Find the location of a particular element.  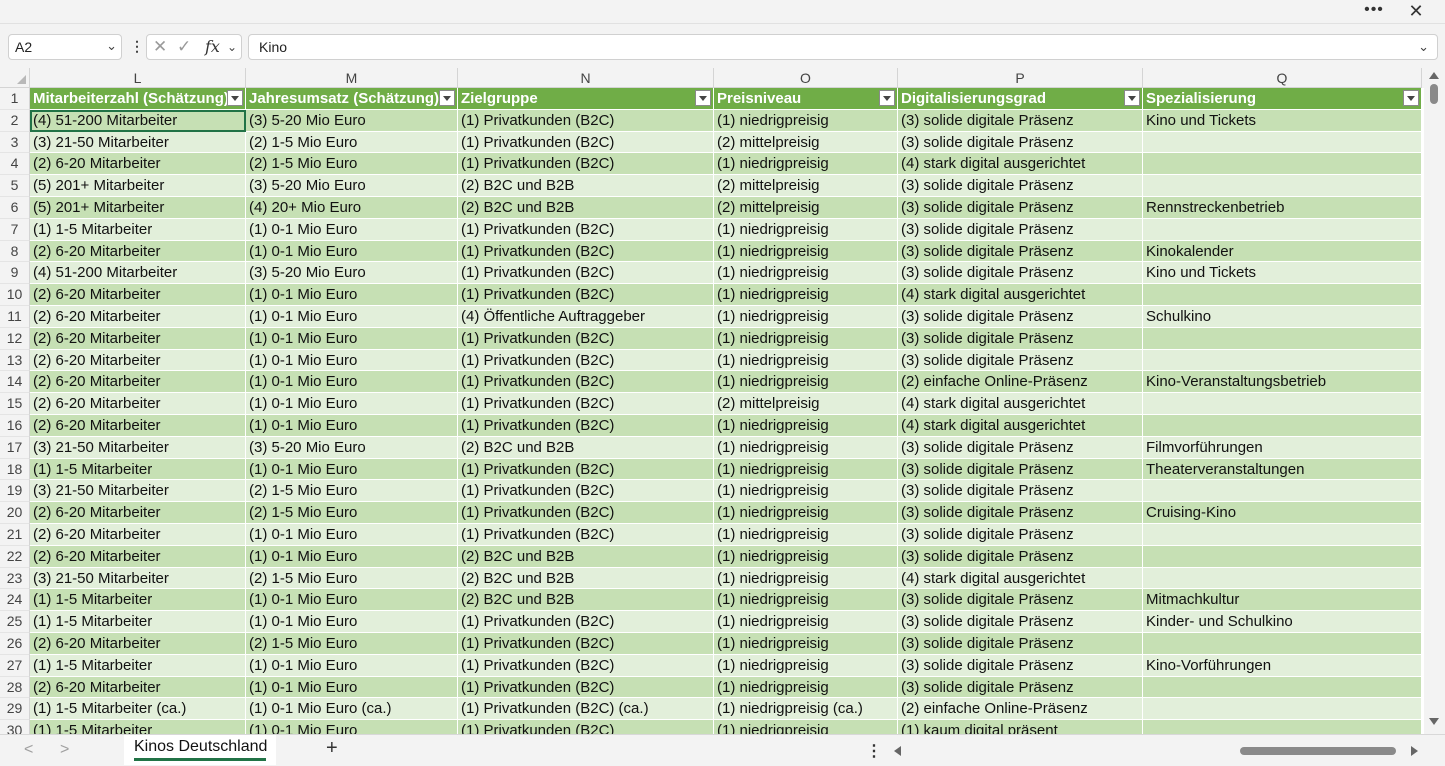

row-header: 17 is located at coordinates (15, 447).